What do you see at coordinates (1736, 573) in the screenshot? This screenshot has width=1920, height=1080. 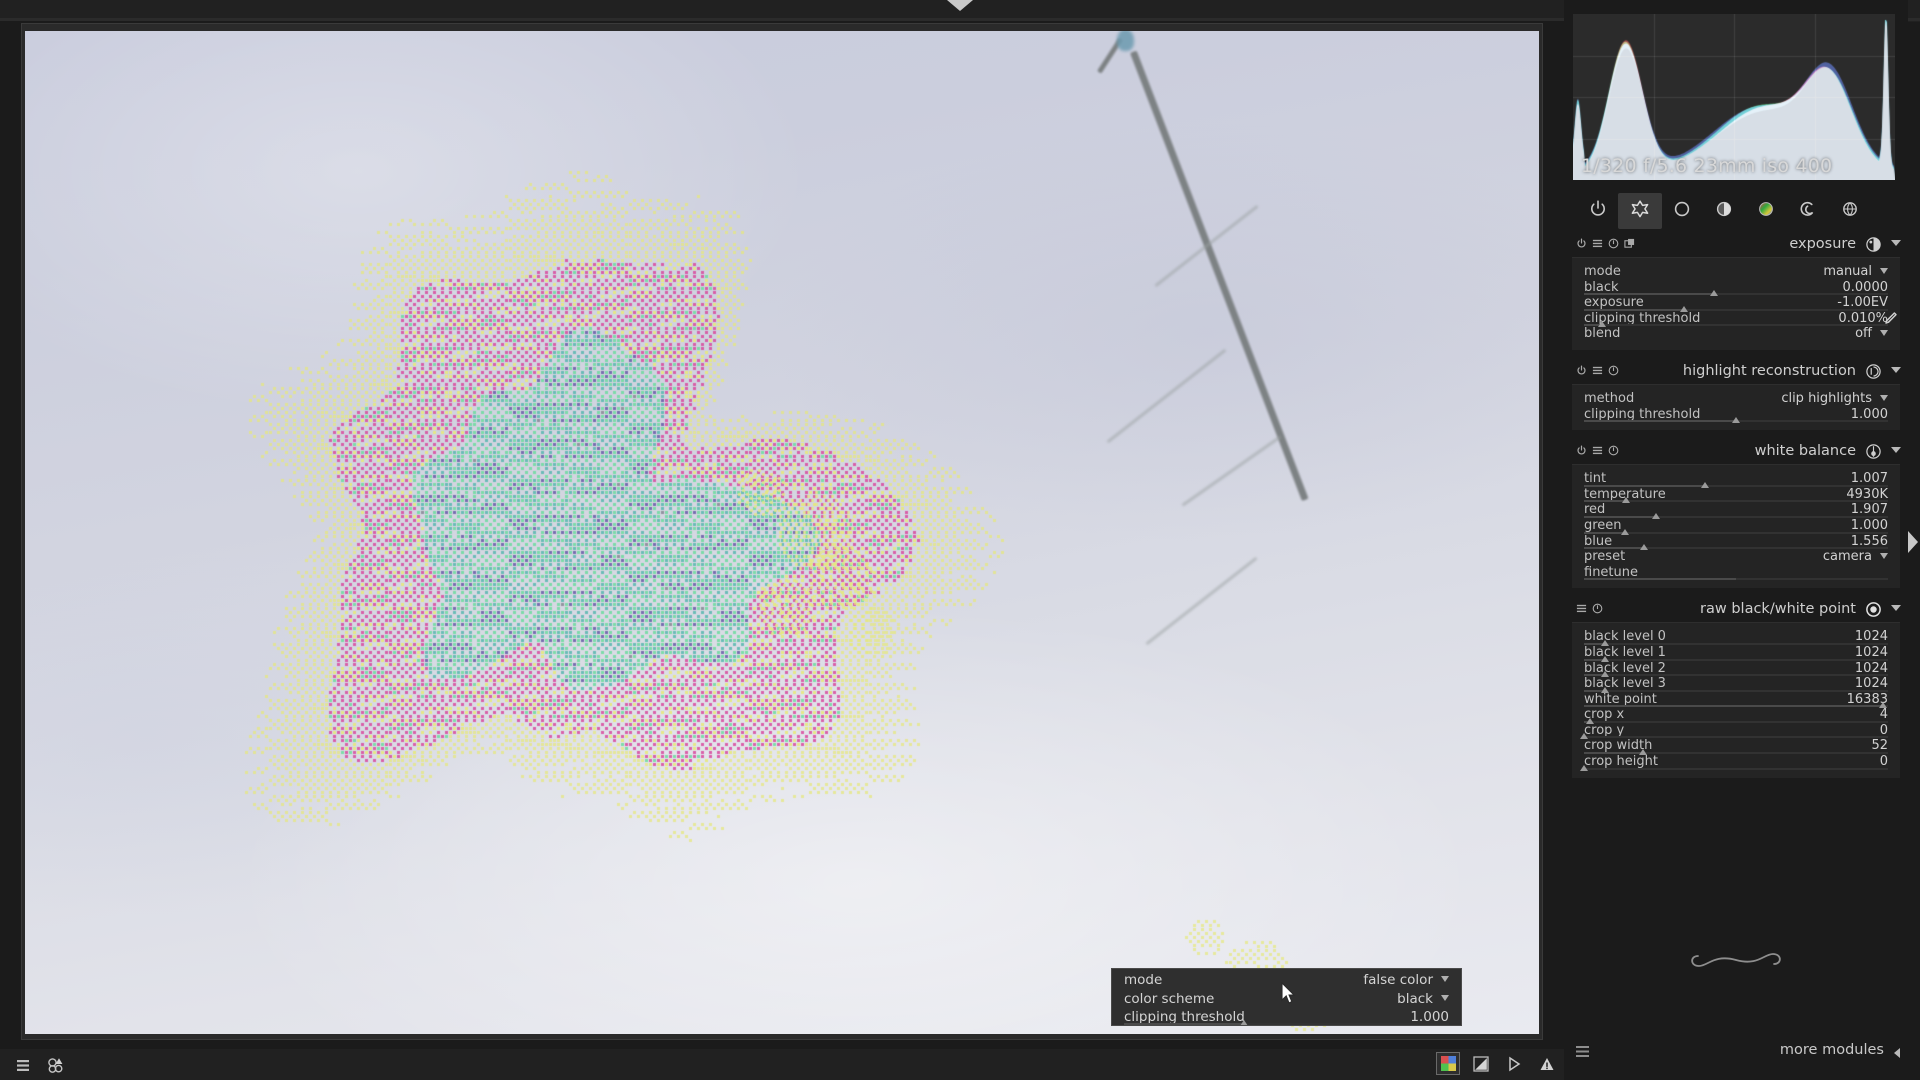 I see `slider-row-finetune: finetune` at bounding box center [1736, 573].